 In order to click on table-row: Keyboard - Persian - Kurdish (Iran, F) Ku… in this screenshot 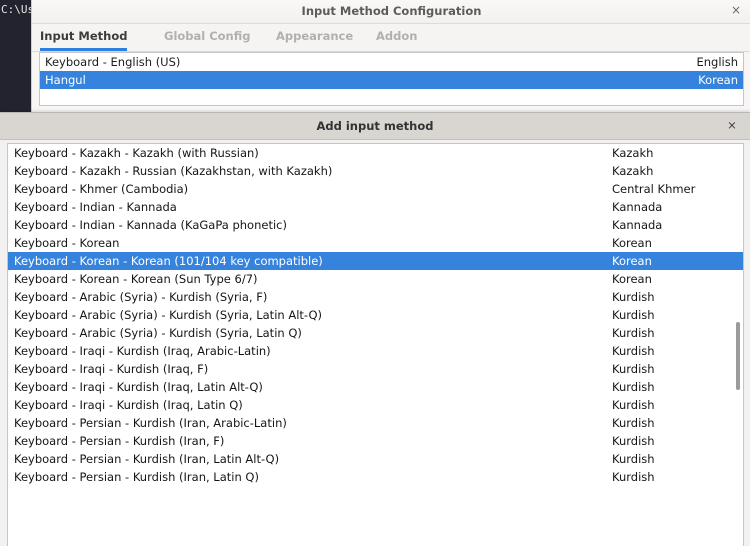, I will do `click(375, 441)`.